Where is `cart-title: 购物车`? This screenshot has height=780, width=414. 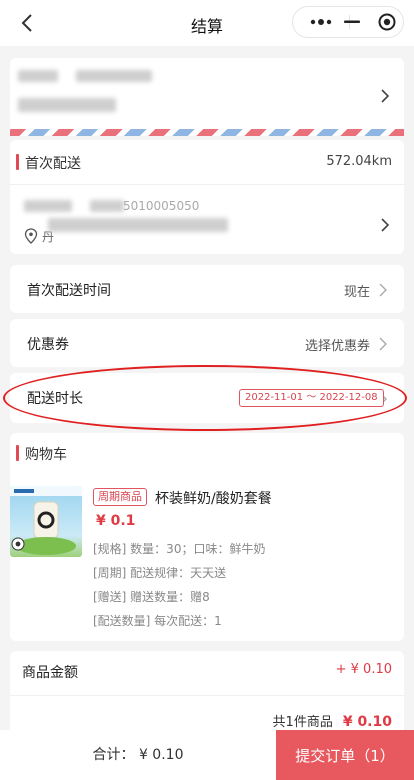 cart-title: 购物车 is located at coordinates (46, 455).